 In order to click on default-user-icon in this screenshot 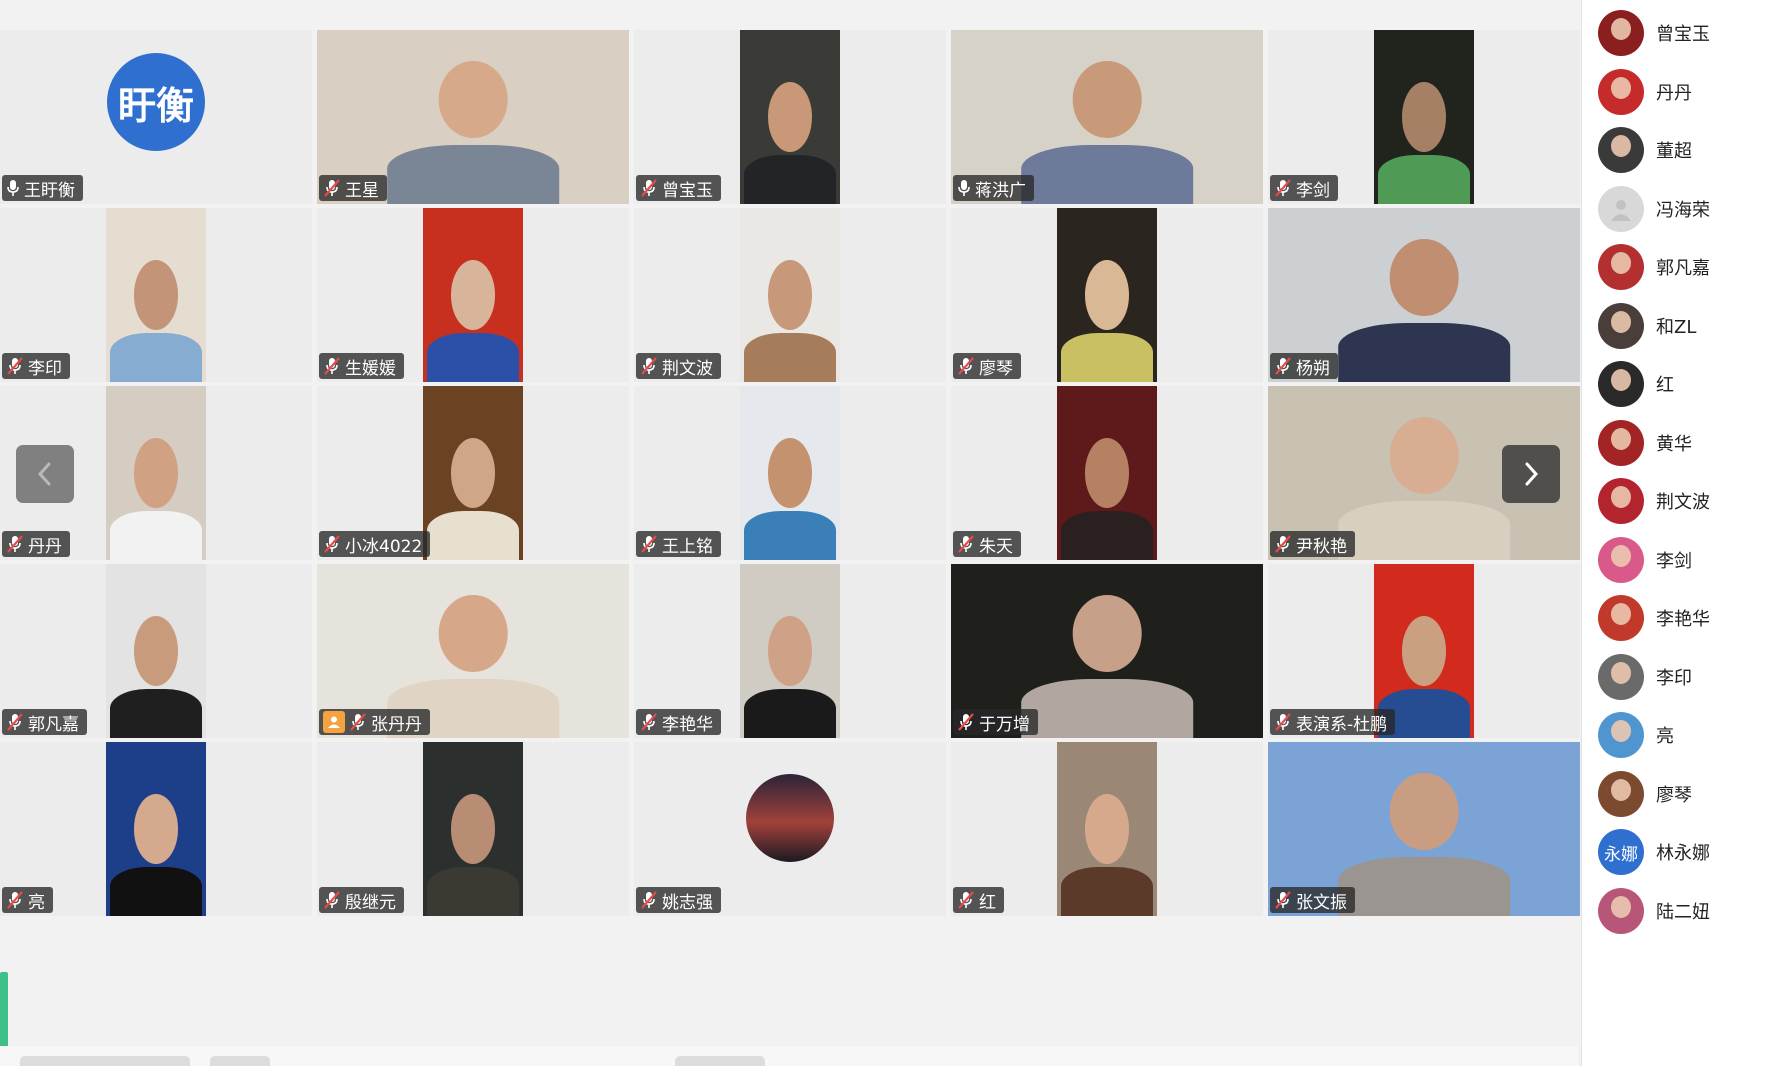, I will do `click(1621, 210)`.